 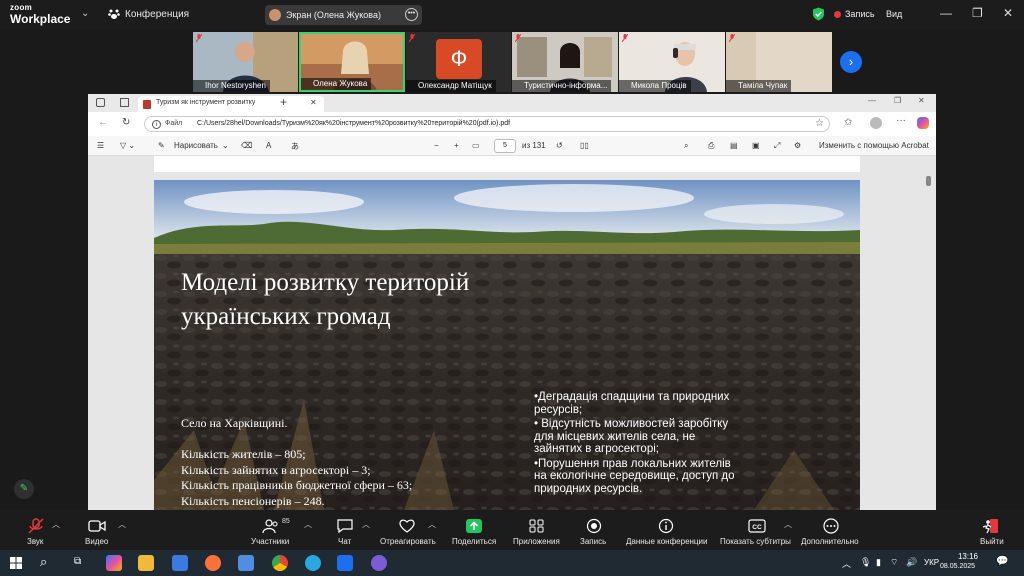 What do you see at coordinates (411, 14) in the screenshot?
I see `more-options-icon: •••` at bounding box center [411, 14].